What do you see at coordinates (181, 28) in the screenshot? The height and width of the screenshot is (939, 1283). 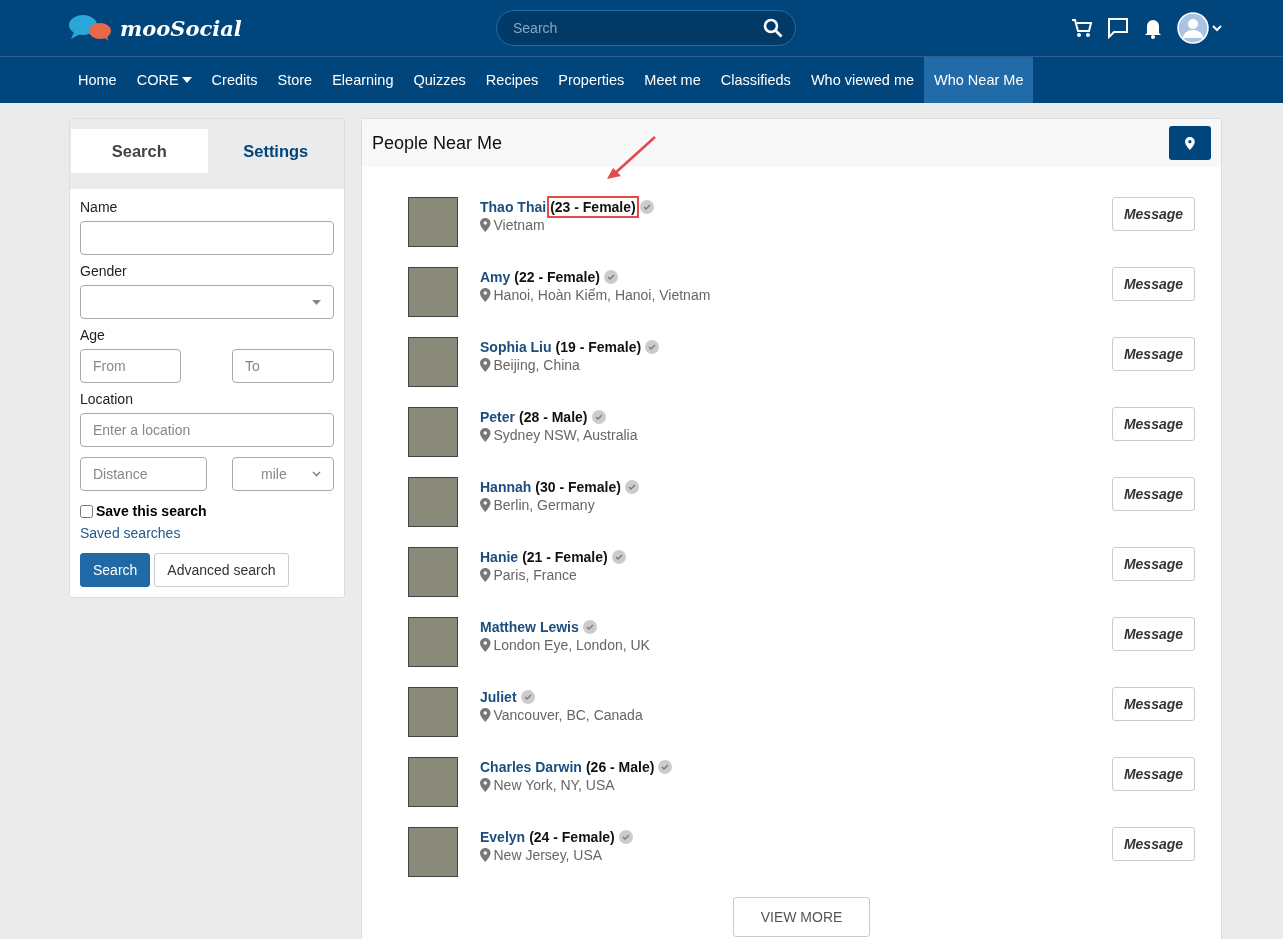 I see `logo-text: mooSocial` at bounding box center [181, 28].